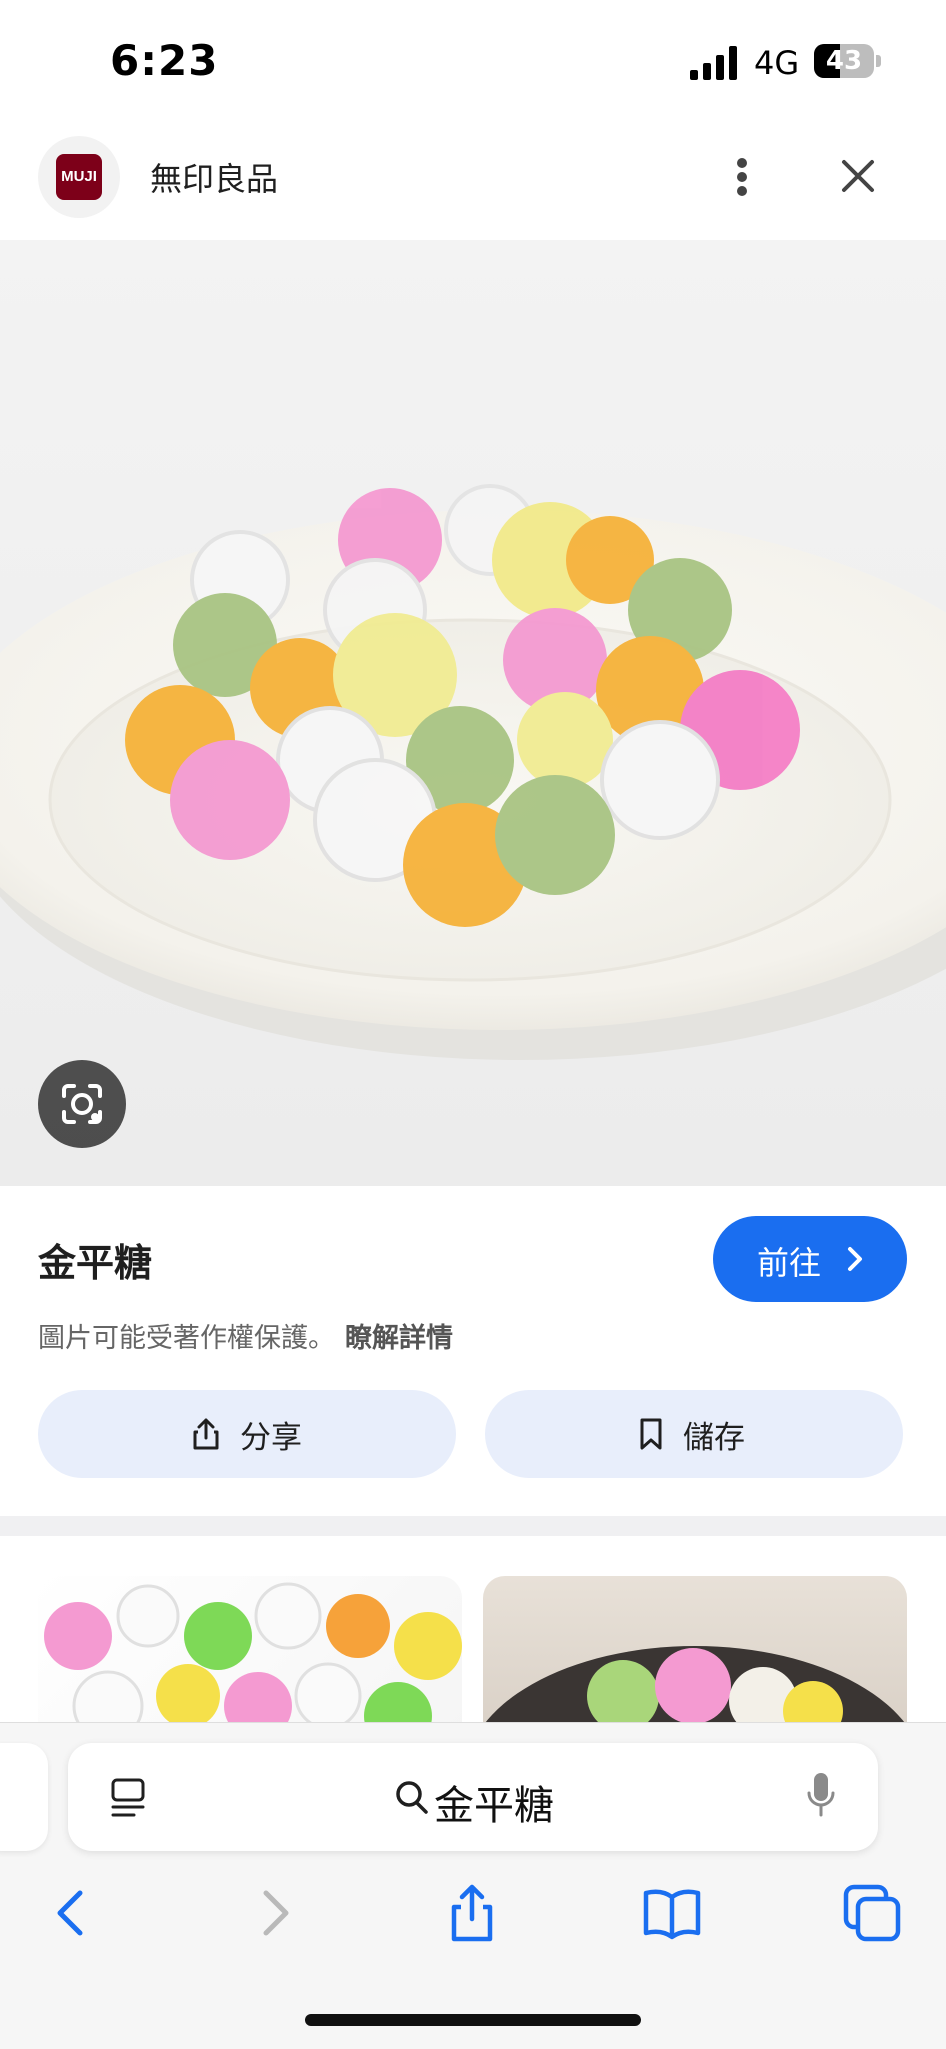  What do you see at coordinates (274, 1913) in the screenshot?
I see `forward-icon` at bounding box center [274, 1913].